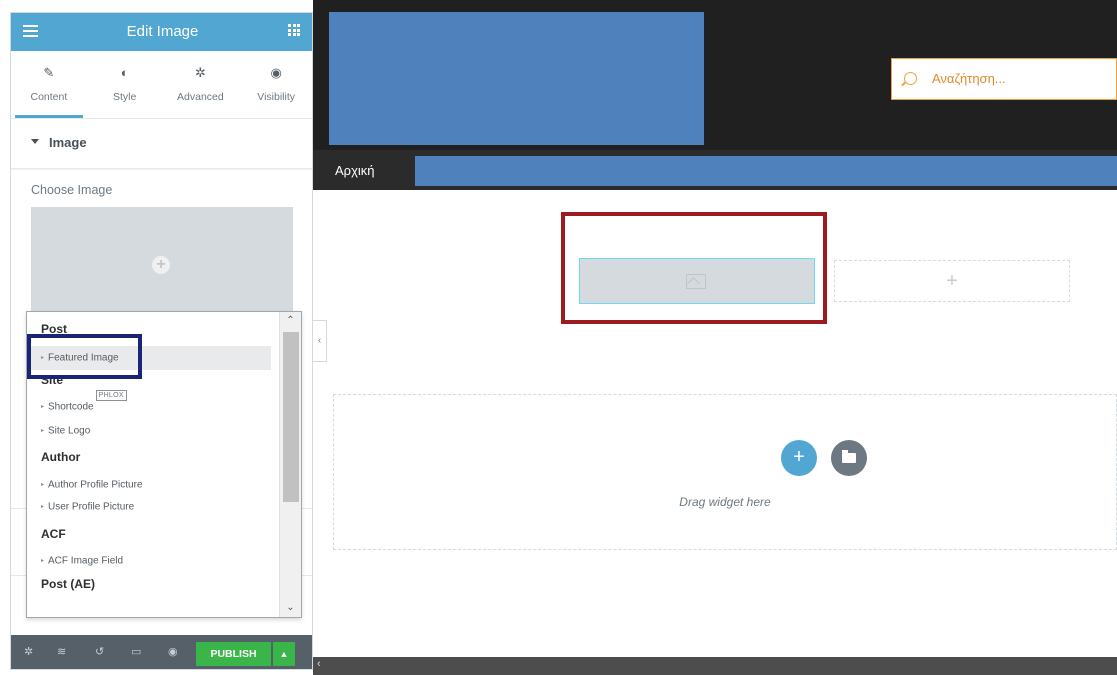 The height and width of the screenshot is (675, 1117). Describe the element at coordinates (149, 509) in the screenshot. I see `dropdown-item-user-profile-picture: ▸ User Profile Picture` at that location.